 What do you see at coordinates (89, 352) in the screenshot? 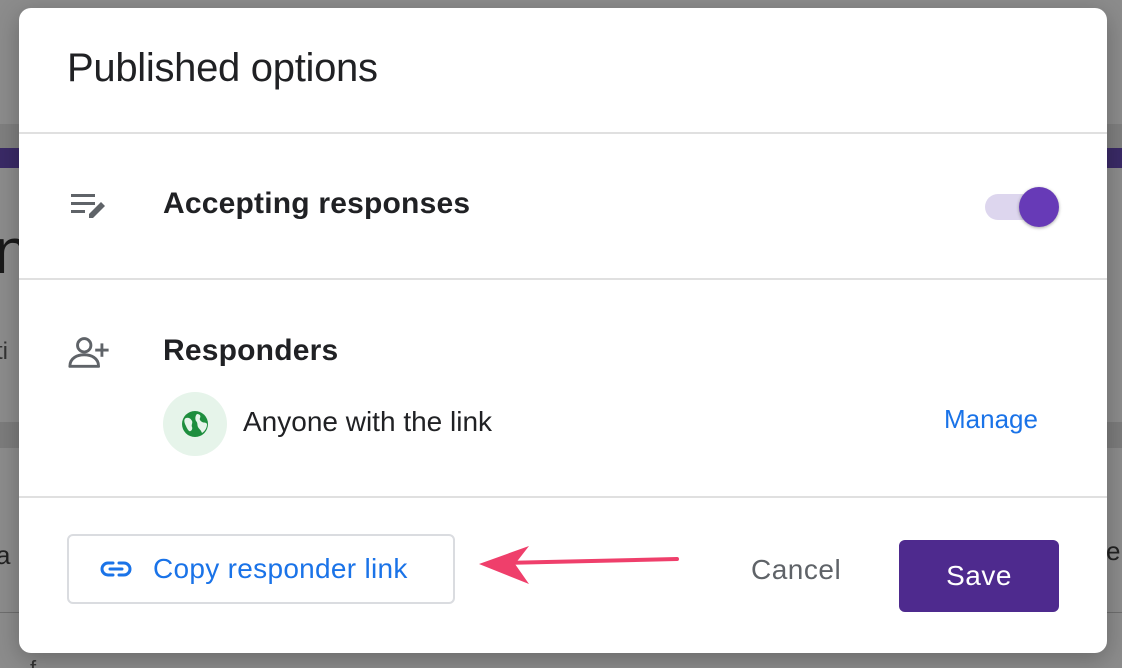
I see `person-add-icon` at bounding box center [89, 352].